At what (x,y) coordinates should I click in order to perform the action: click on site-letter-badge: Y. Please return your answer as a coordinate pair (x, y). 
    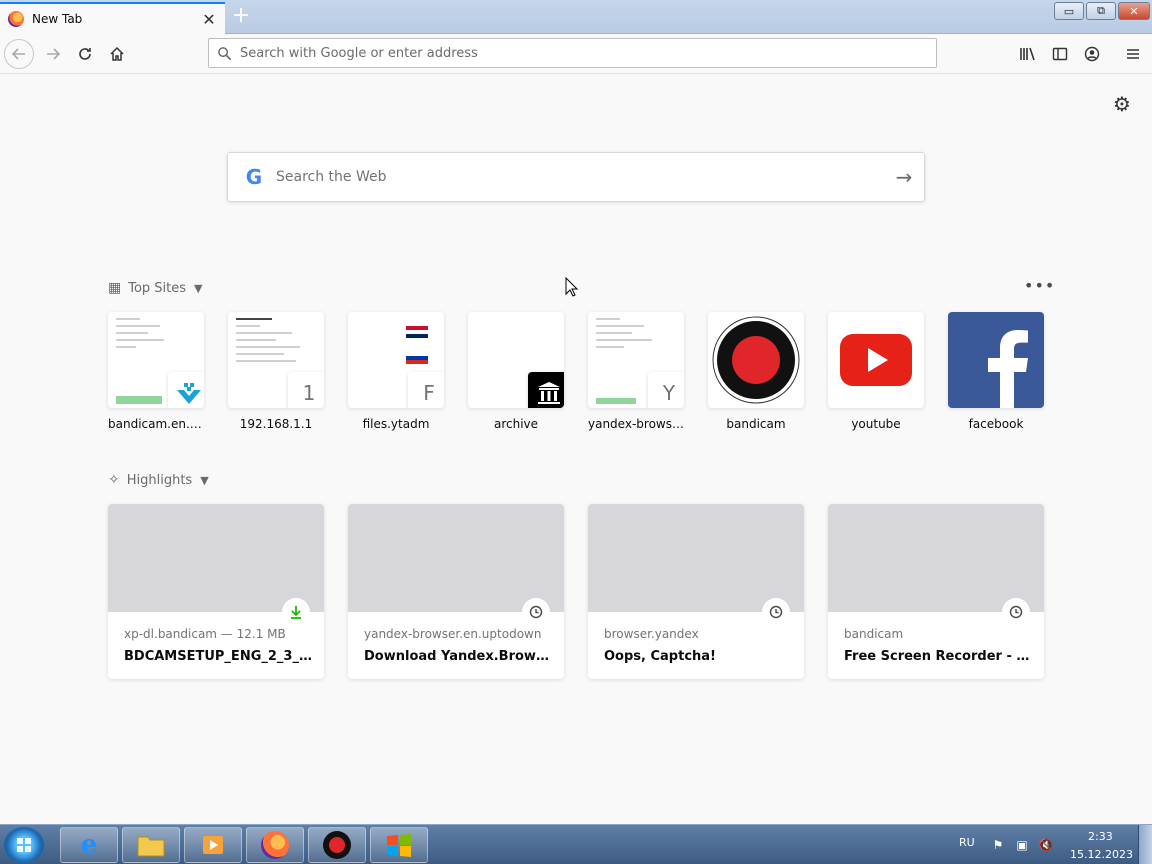
    Looking at the image, I should click on (666, 390).